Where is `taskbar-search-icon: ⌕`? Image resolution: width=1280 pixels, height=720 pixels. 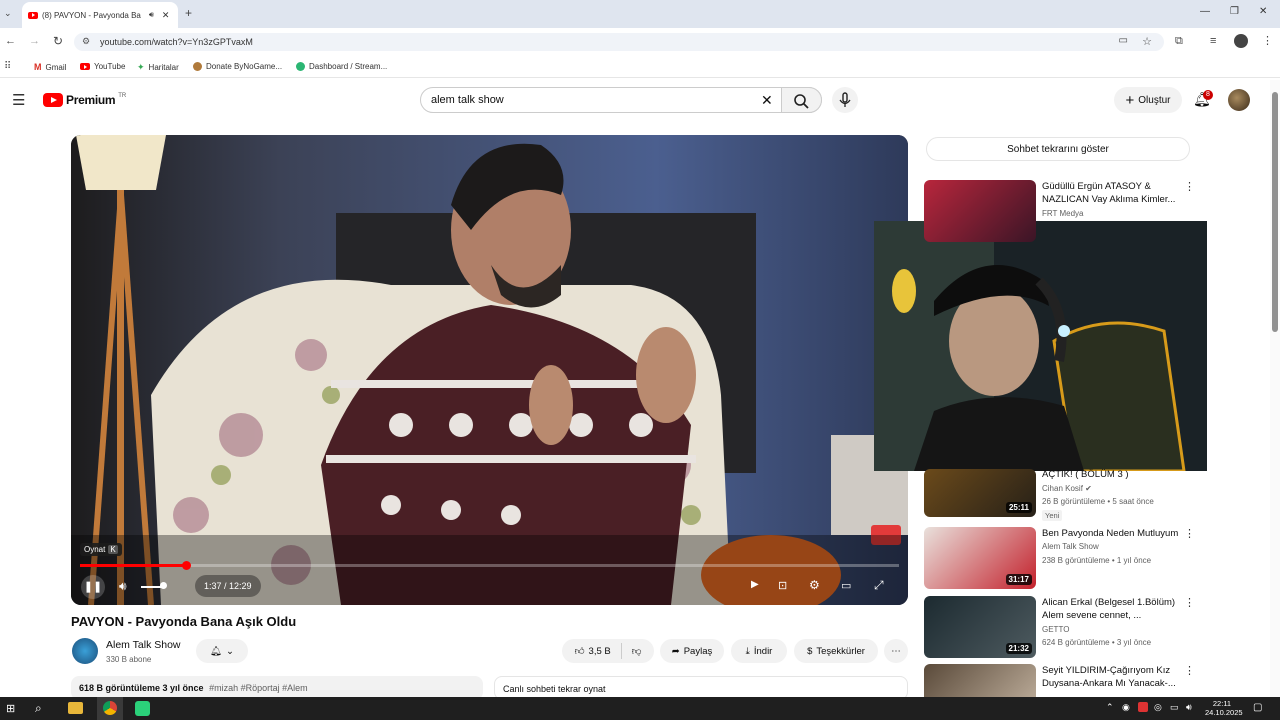 taskbar-search-icon: ⌕ is located at coordinates (38, 708).